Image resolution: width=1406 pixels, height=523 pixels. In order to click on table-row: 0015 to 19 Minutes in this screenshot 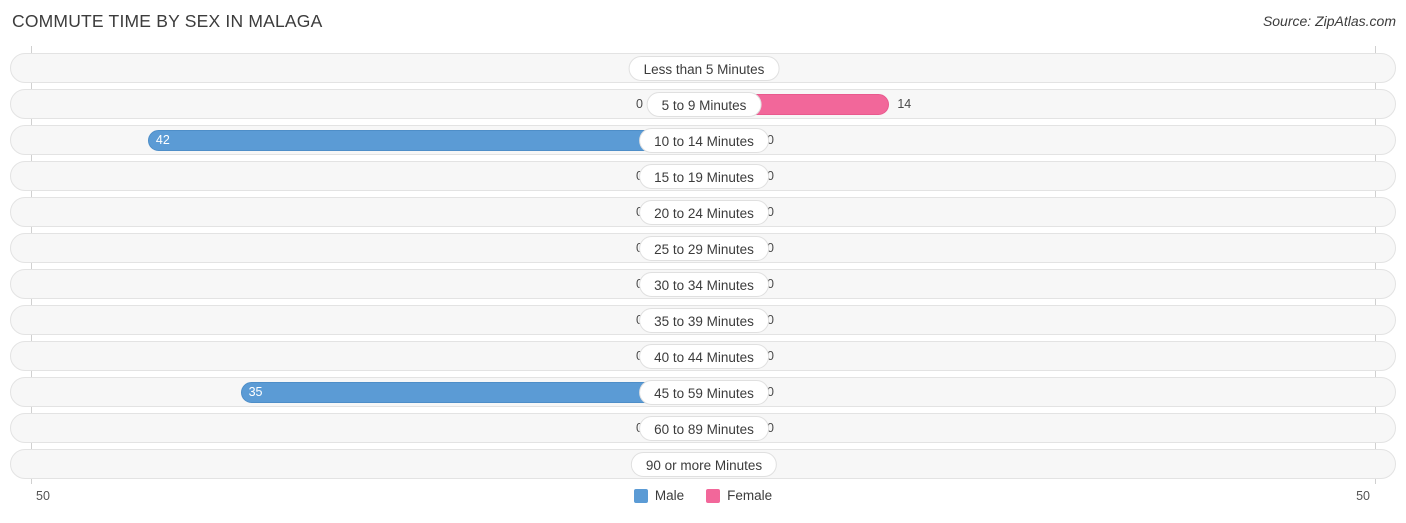, I will do `click(703, 176)`.